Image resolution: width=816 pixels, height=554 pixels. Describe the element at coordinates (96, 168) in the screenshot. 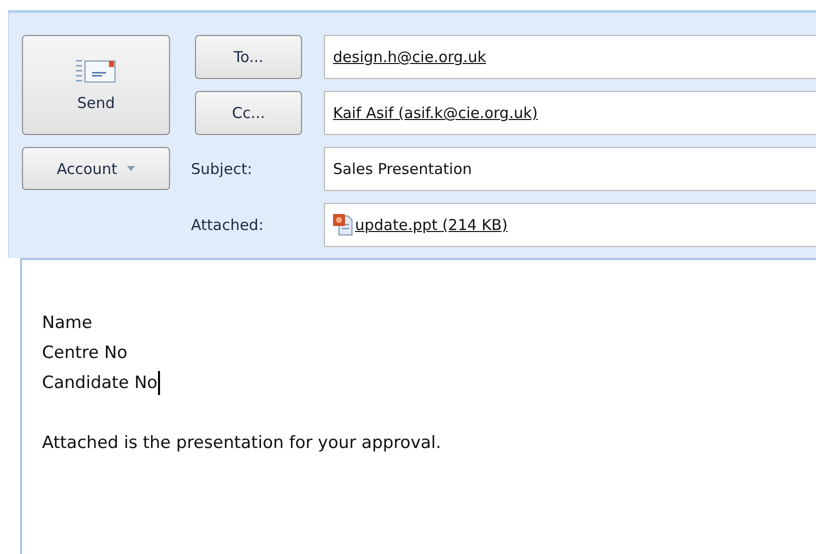

I see `account-button: Account` at that location.